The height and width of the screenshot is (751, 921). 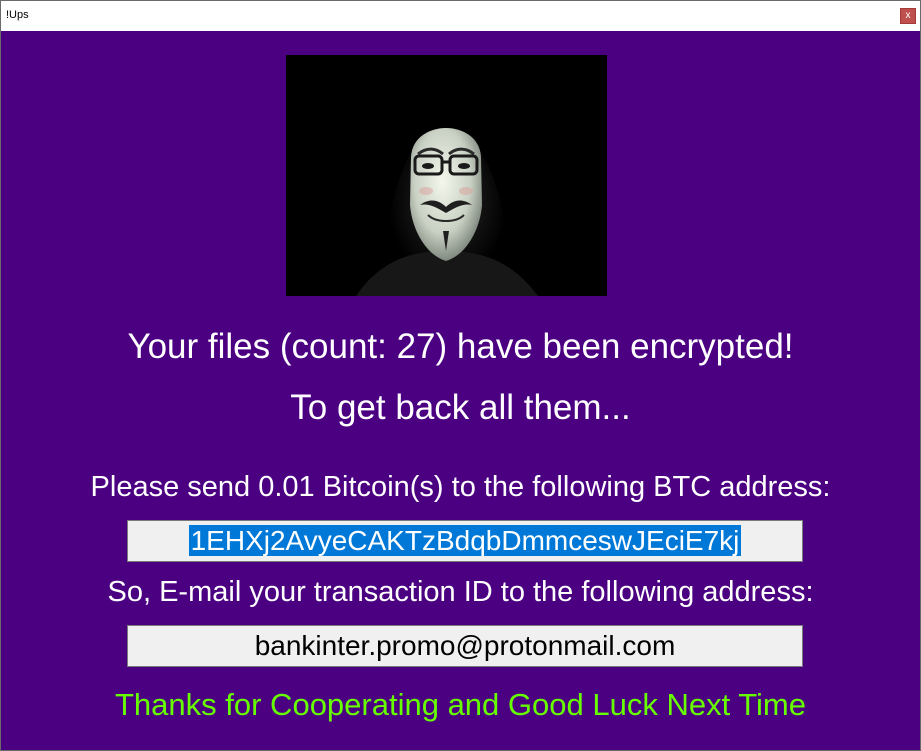 I want to click on masked-hacker-image, so click(x=446, y=175).